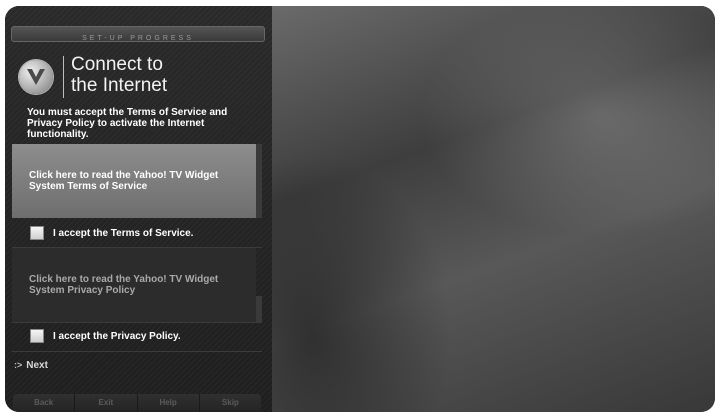 This screenshot has width=721, height=417. What do you see at coordinates (44, 403) in the screenshot?
I see `back-button: Back` at bounding box center [44, 403].